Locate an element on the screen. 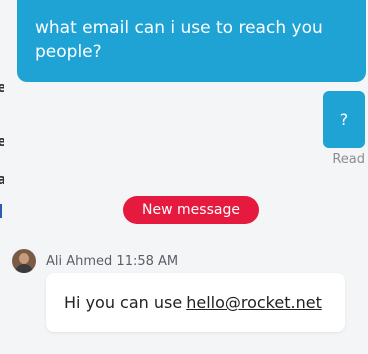 The image size is (368, 354). cropped-sidebar-edge: e e a is located at coordinates (2, 177).